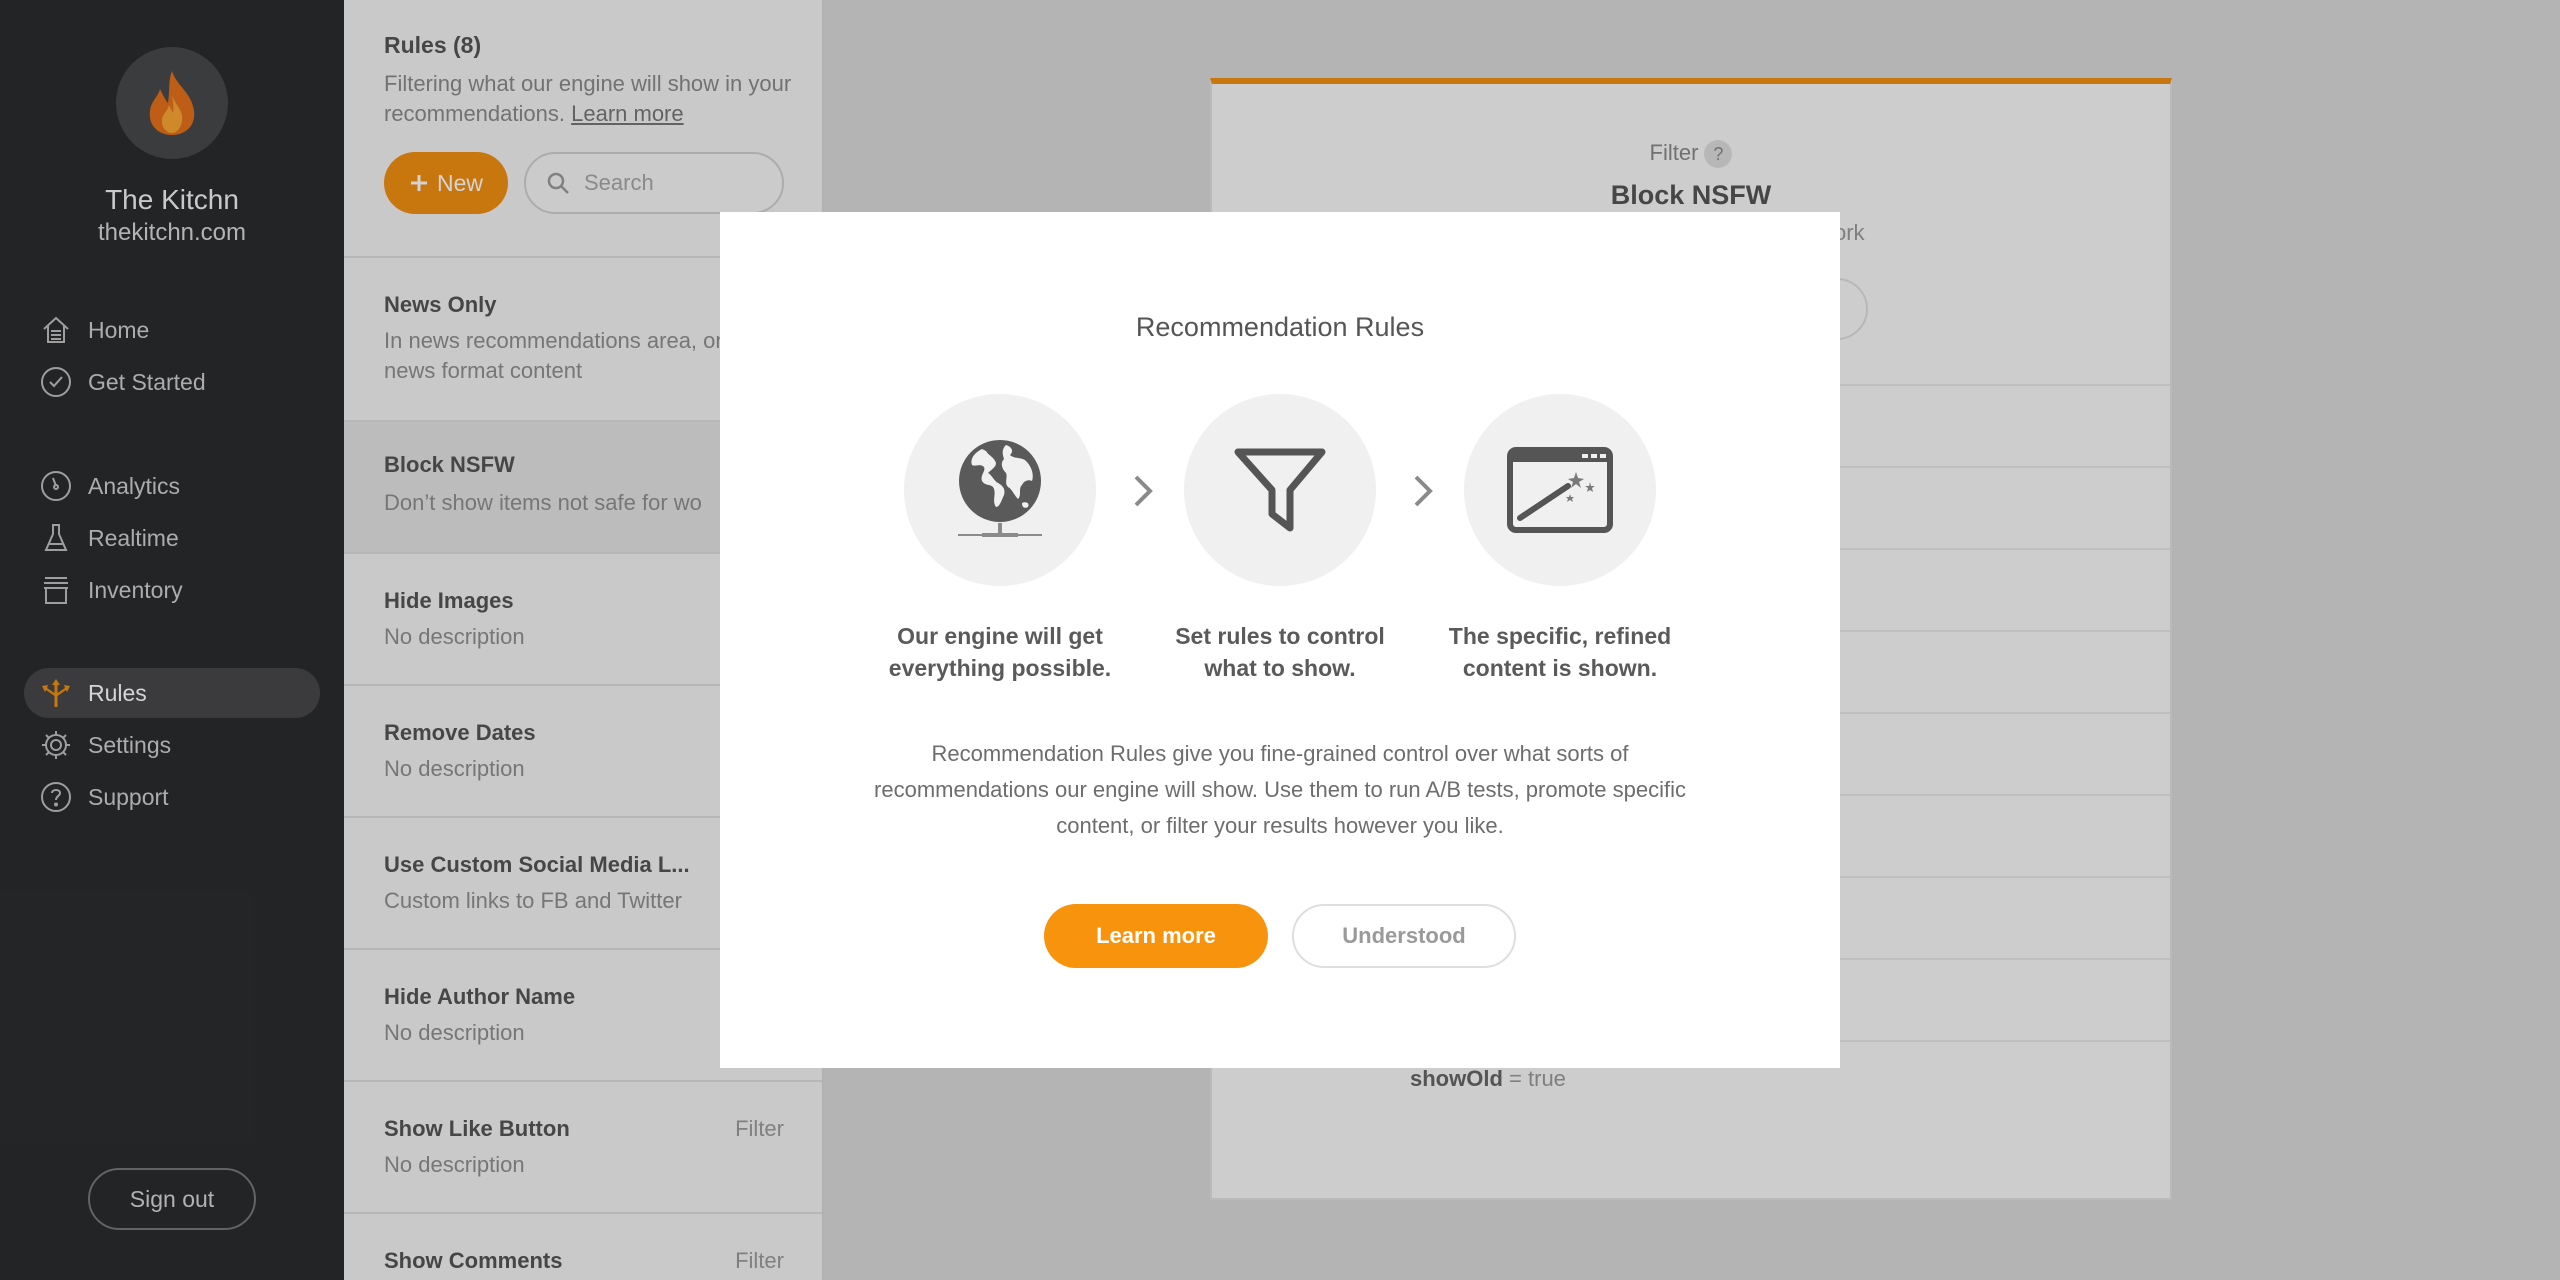 The width and height of the screenshot is (2560, 1280). Describe the element at coordinates (1000, 652) in the screenshot. I see `step-caption: Our engine will get everything possible.` at that location.